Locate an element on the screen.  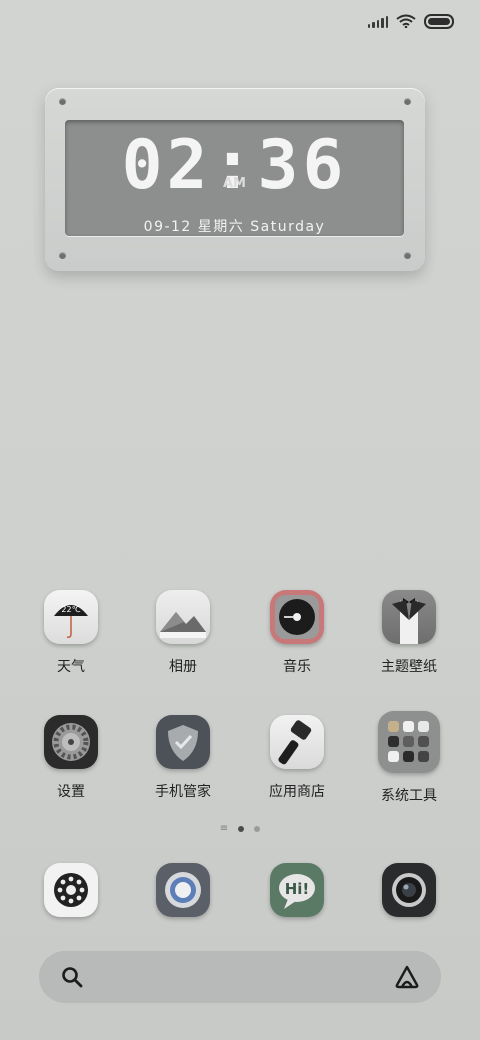
camera-lens-icon is located at coordinates (409, 890).